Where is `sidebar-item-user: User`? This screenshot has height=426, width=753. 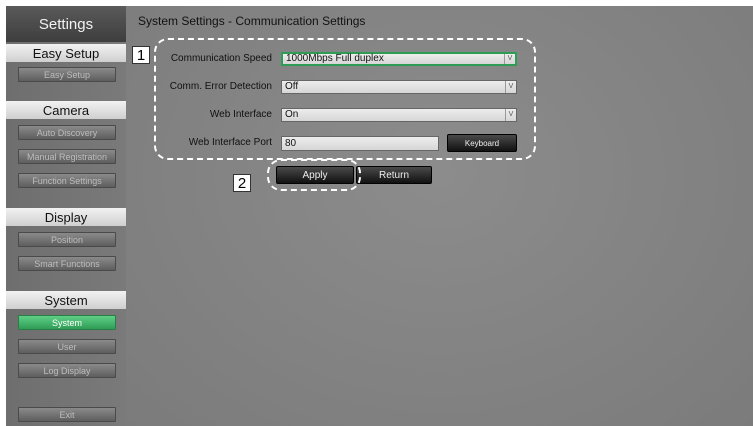
sidebar-item-user: User is located at coordinates (67, 346).